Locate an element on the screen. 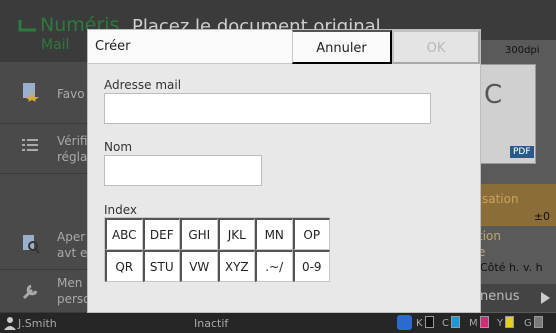 This screenshot has height=333, width=556. index-key-abc: ABC is located at coordinates (124, 234).